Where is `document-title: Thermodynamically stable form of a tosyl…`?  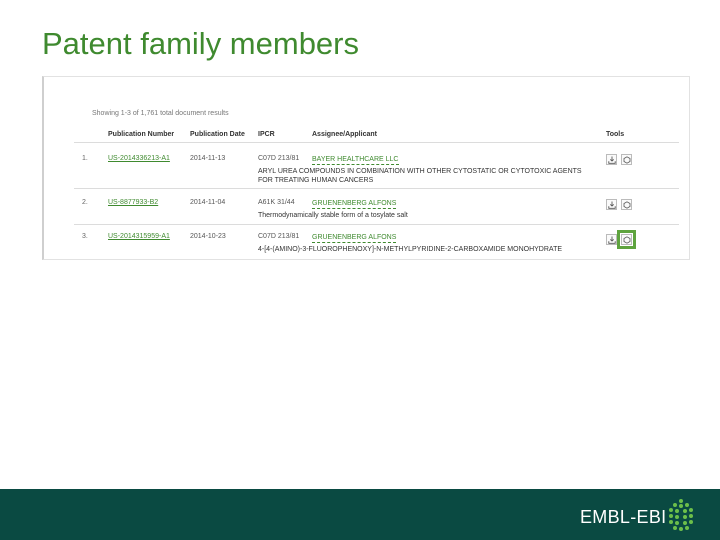
document-title: Thermodynamically stable form of a tosyl… is located at coordinates (333, 215).